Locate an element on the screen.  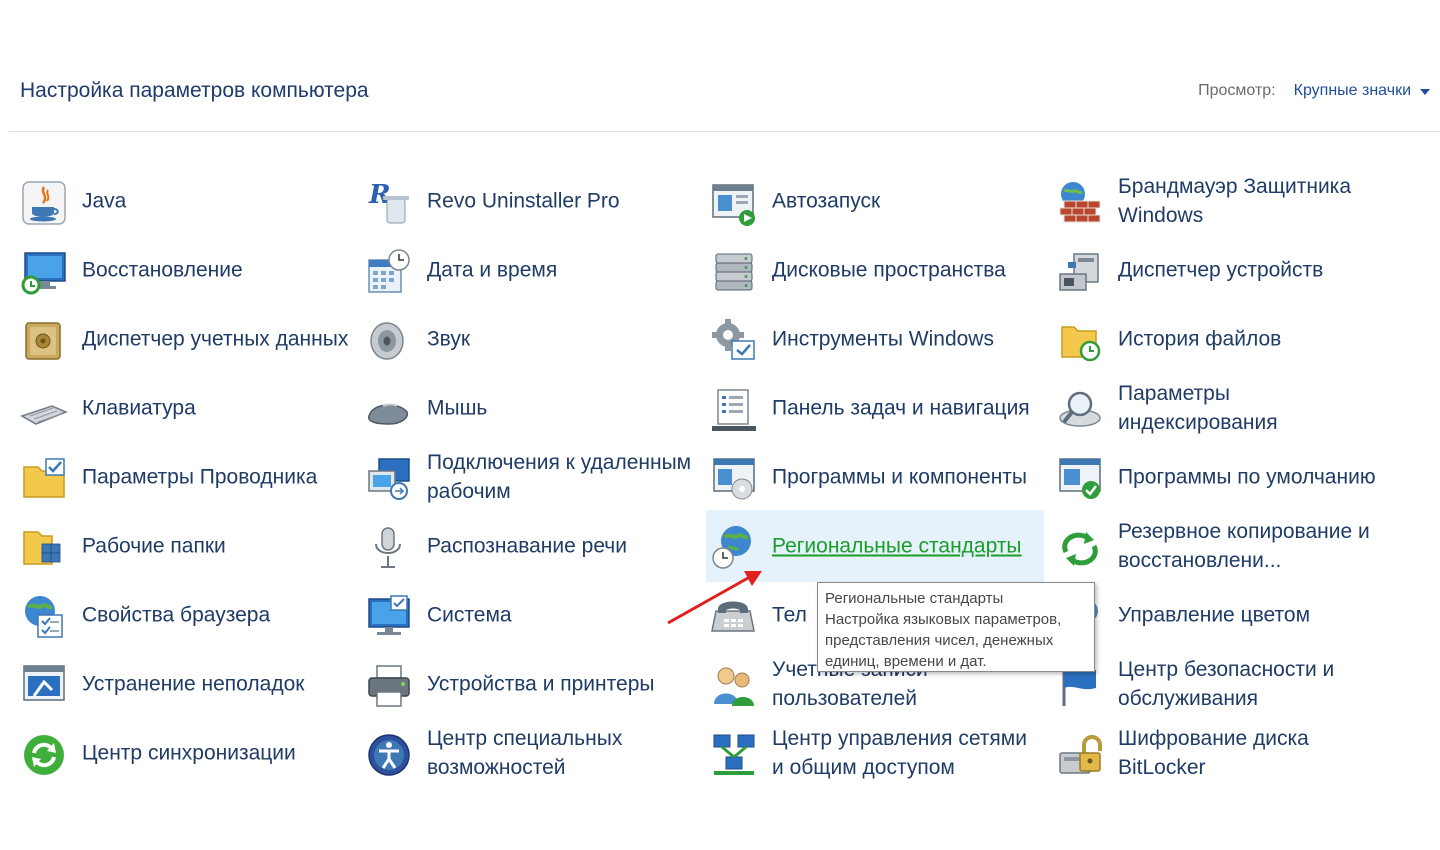
control-panel-item-label: Программы и компоненты is located at coordinates (900, 477).